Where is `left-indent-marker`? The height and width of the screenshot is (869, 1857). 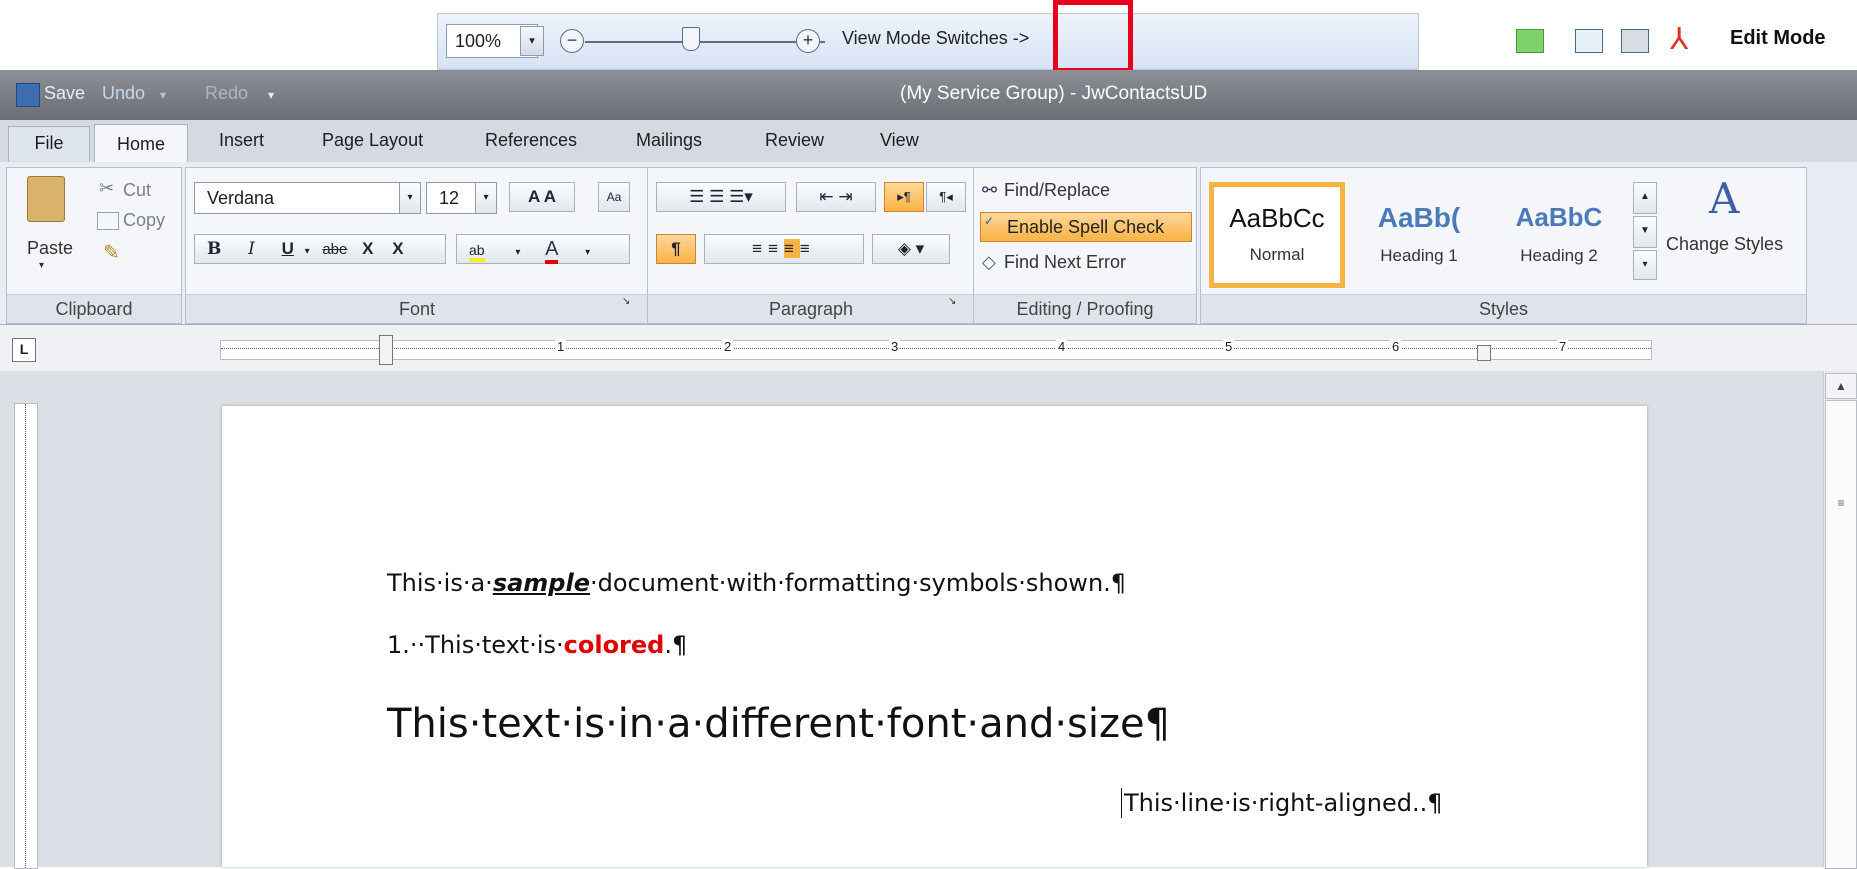 left-indent-marker is located at coordinates (386, 350).